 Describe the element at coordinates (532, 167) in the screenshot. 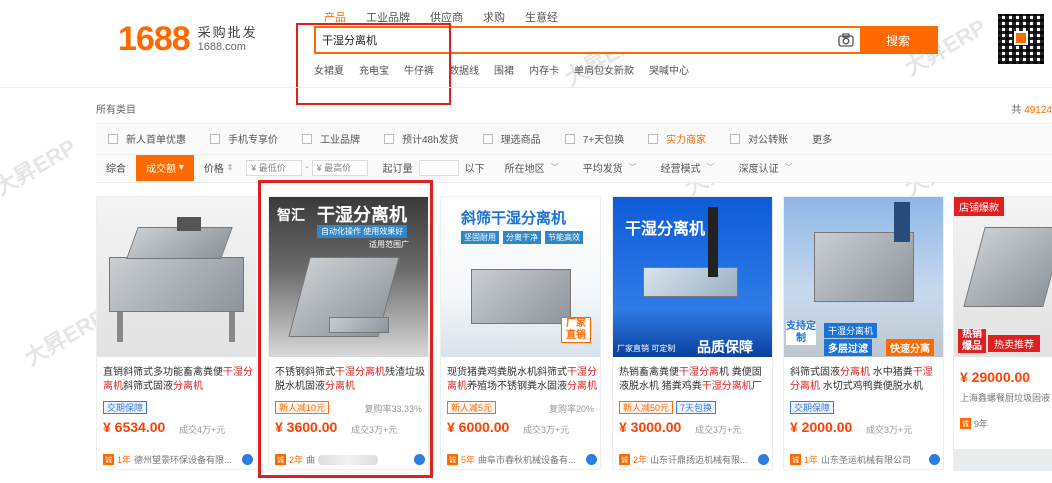

I see `location-dropdown: 所在地区 ﹀` at that location.